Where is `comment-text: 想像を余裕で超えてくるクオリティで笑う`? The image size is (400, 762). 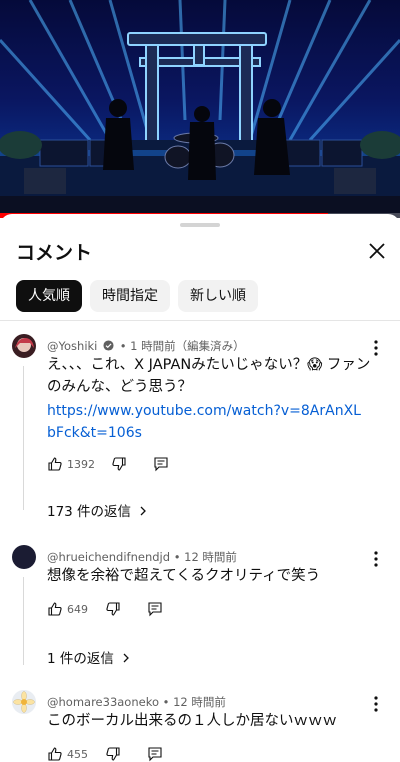 comment-text: 想像を余裕で超えてくるクオリティで笑う is located at coordinates (184, 576).